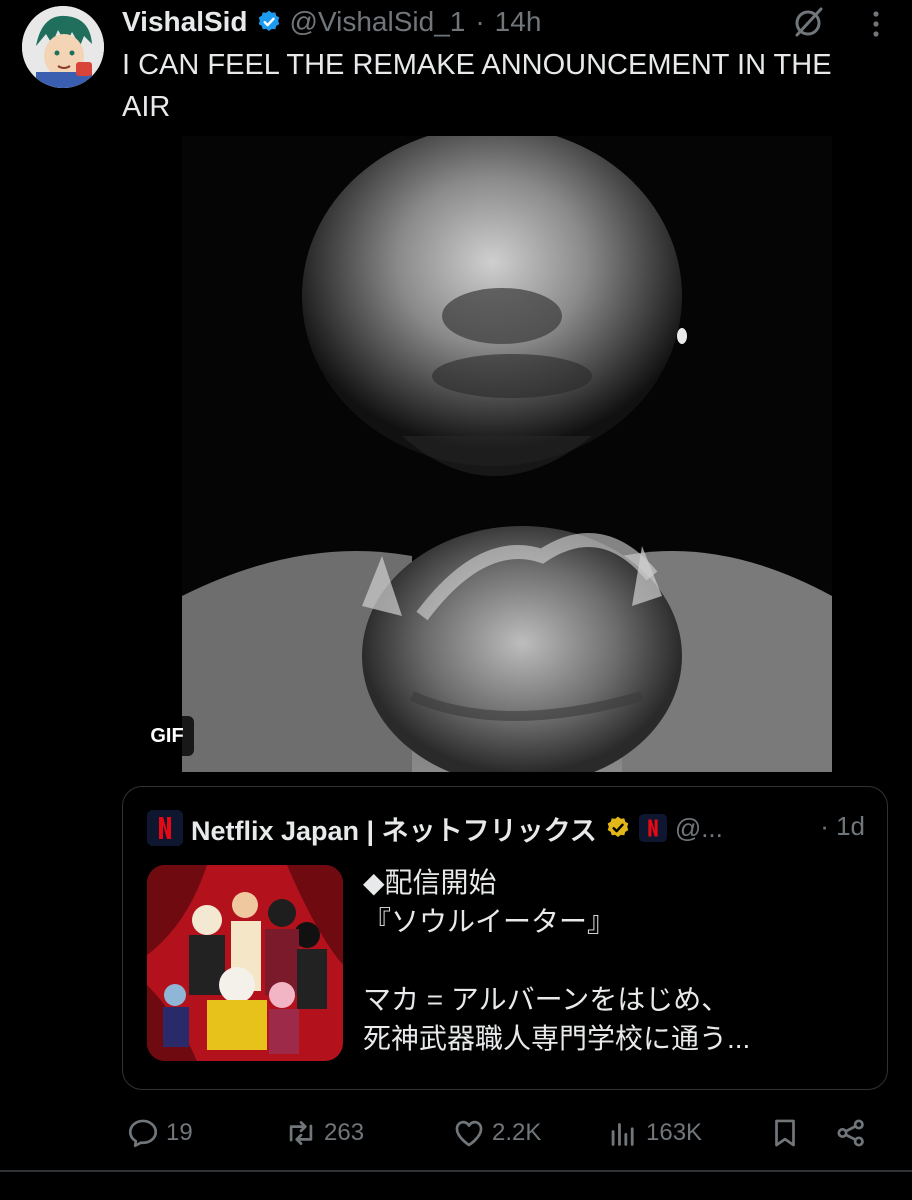 The height and width of the screenshot is (1200, 912). I want to click on share-icon, so click(850, 1133).